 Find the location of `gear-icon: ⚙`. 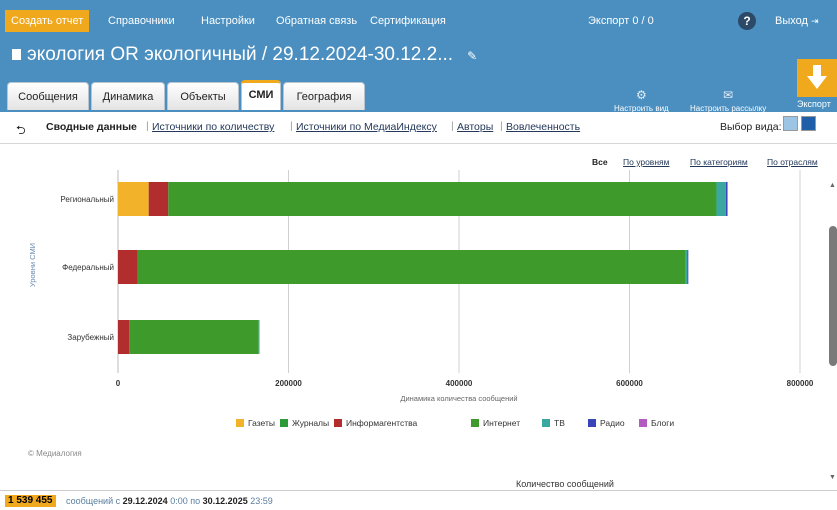

gear-icon: ⚙ is located at coordinates (641, 95).